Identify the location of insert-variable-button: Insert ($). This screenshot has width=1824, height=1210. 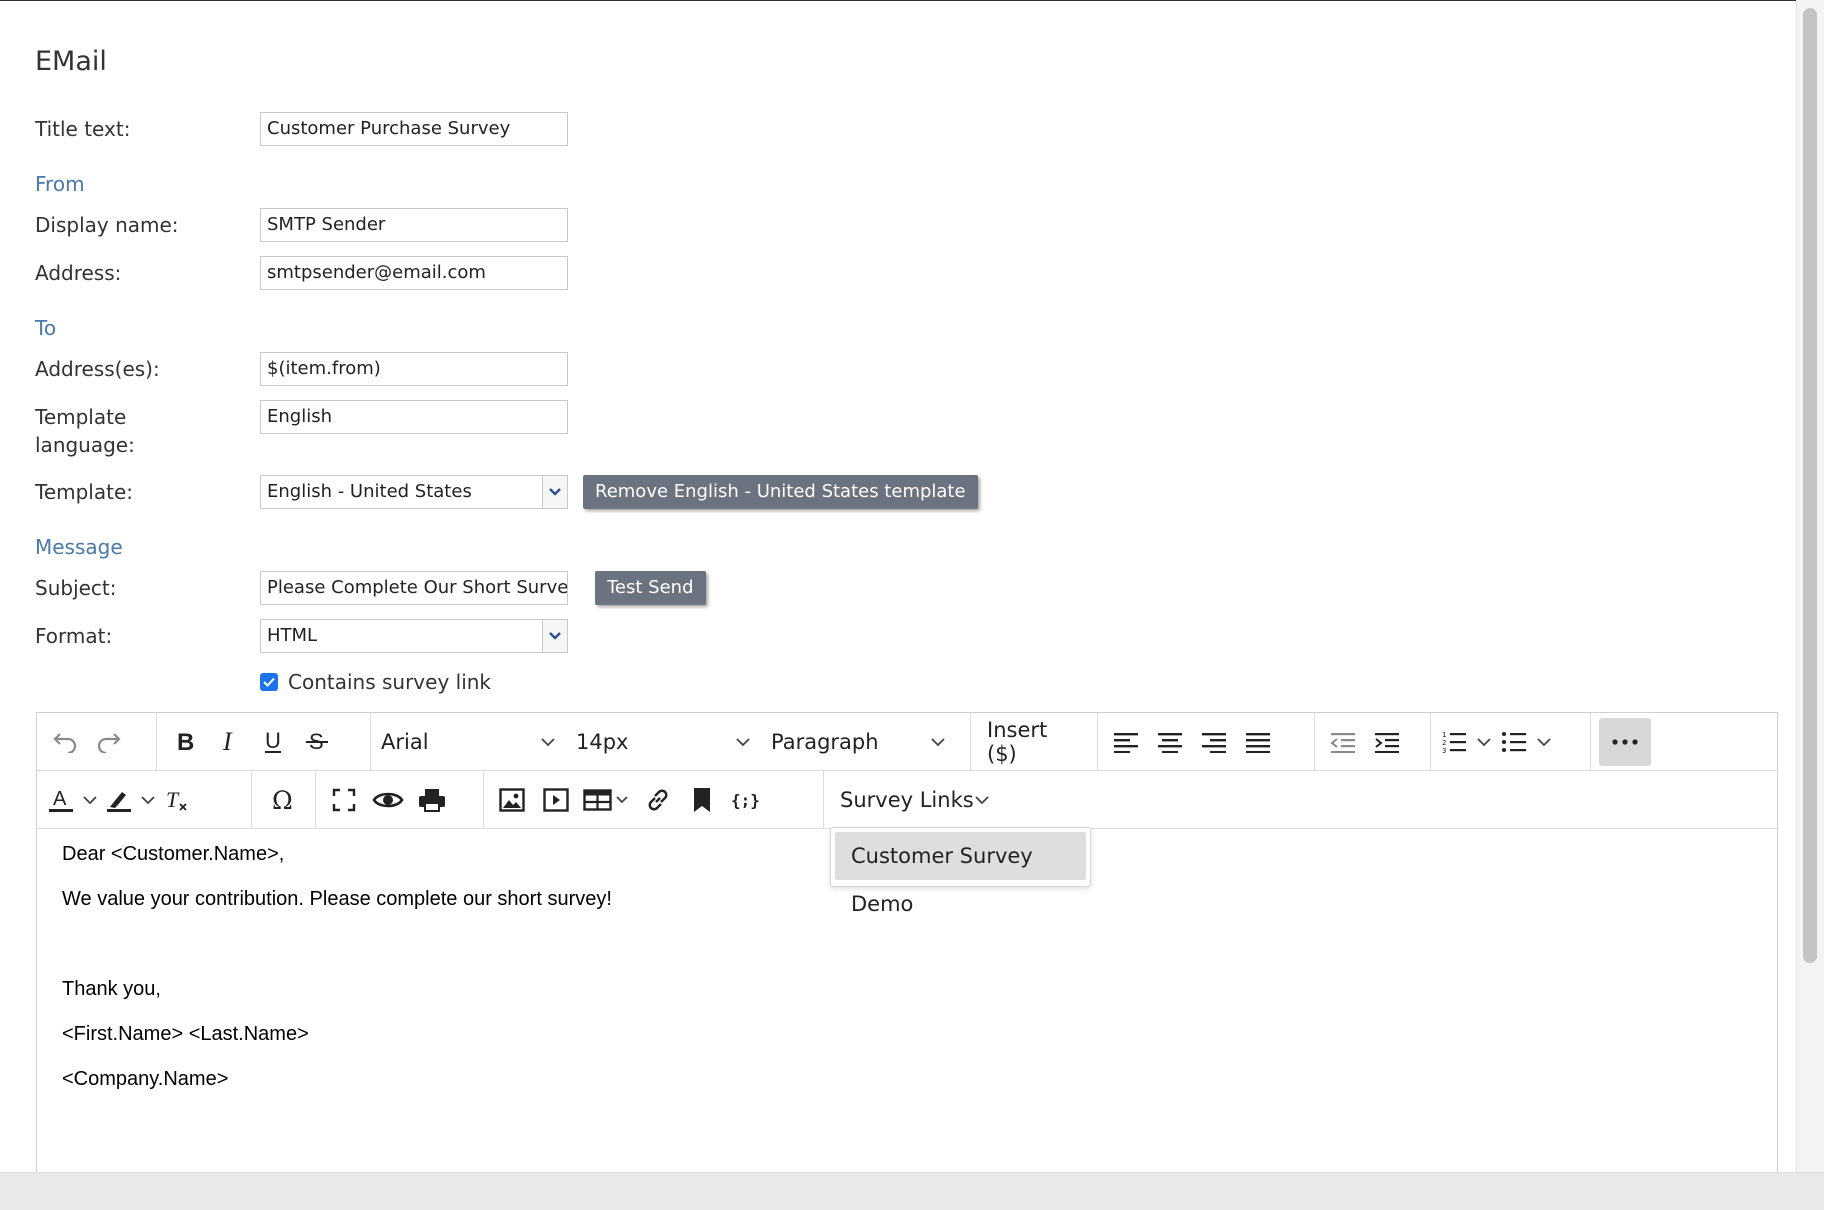
(1034, 742).